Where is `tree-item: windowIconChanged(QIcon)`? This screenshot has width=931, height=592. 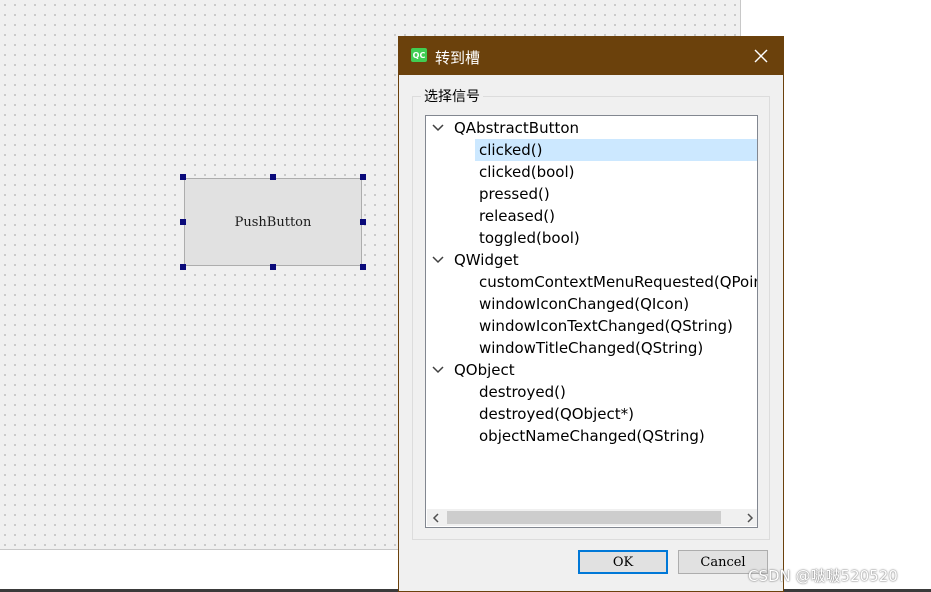
tree-item: windowIconChanged(QIcon) is located at coordinates (591, 304).